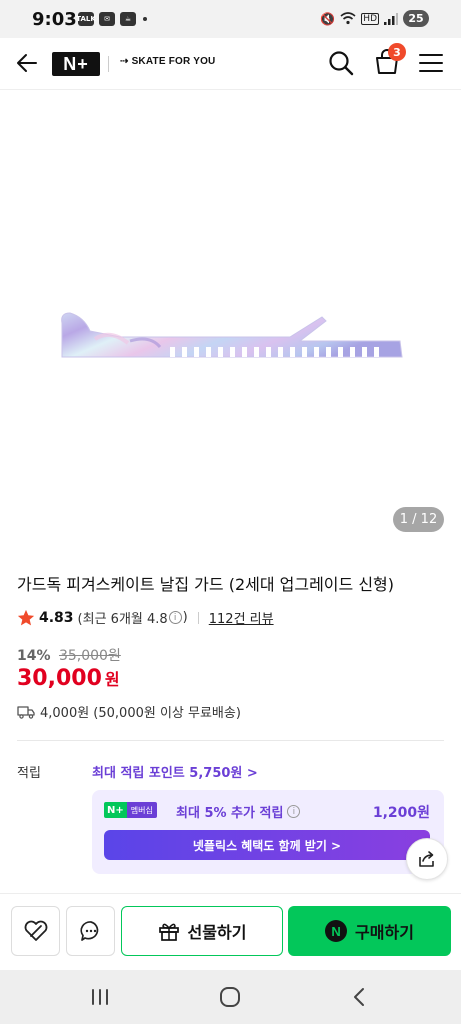  What do you see at coordinates (27, 63) in the screenshot?
I see `back-arrow-icon` at bounding box center [27, 63].